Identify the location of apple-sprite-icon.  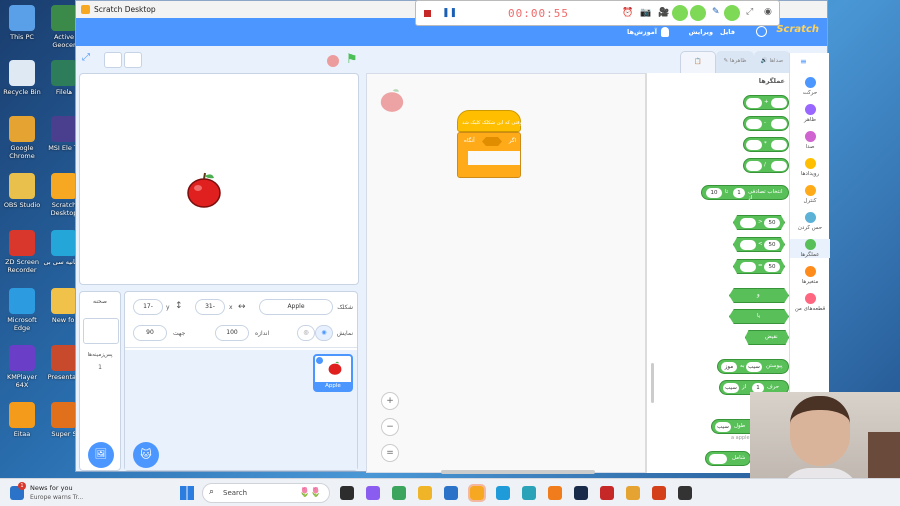
(204, 190).